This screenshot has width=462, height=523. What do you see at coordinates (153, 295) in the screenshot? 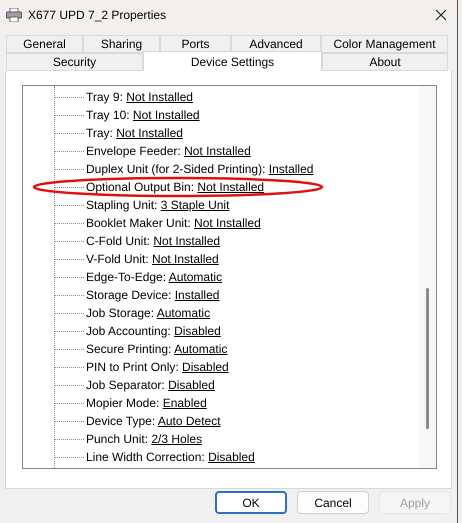
I see `tree-item: Storage Device: Installed` at bounding box center [153, 295].